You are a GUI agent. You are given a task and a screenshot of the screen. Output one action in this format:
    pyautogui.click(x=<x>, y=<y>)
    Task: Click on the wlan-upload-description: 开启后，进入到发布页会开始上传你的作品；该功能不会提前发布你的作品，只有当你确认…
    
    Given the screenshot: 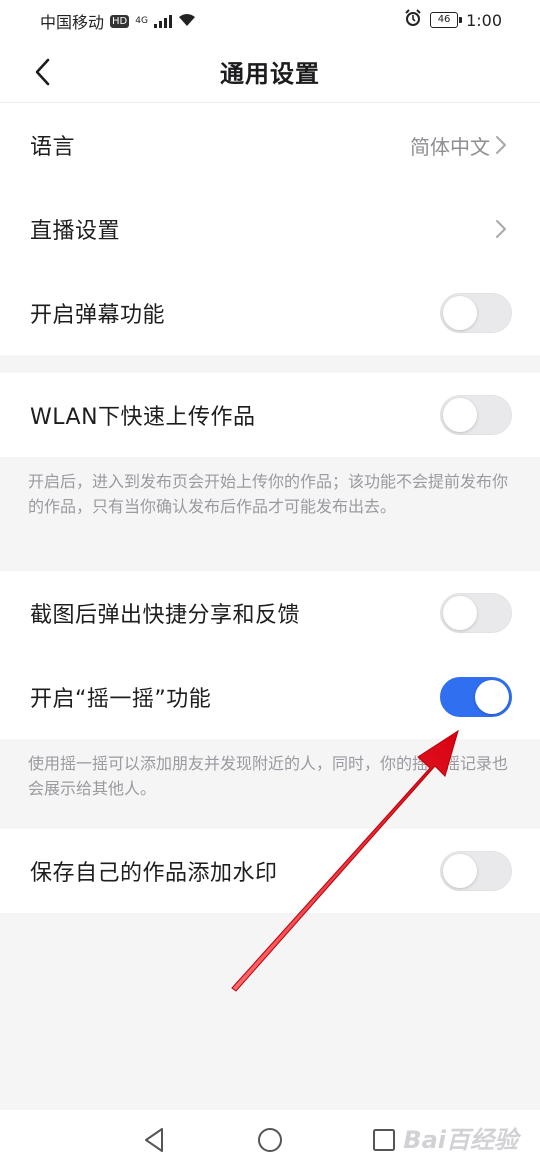 What is the action you would take?
    pyautogui.click(x=268, y=494)
    